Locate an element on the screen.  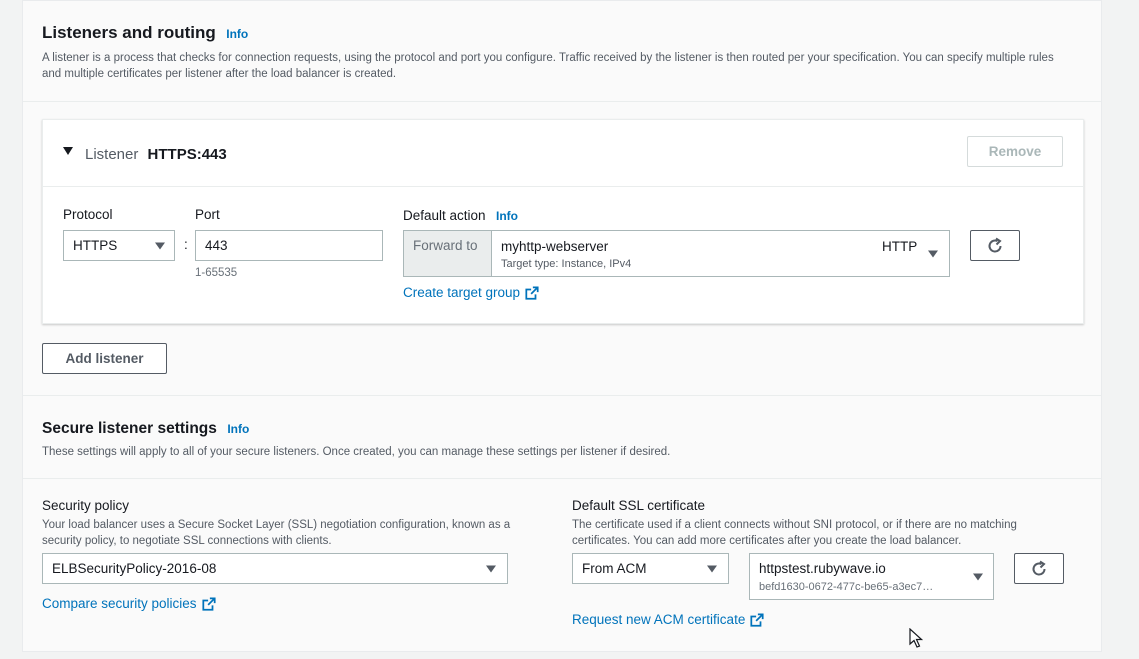
create-target-group-link: Create target group is located at coordinates (471, 292).